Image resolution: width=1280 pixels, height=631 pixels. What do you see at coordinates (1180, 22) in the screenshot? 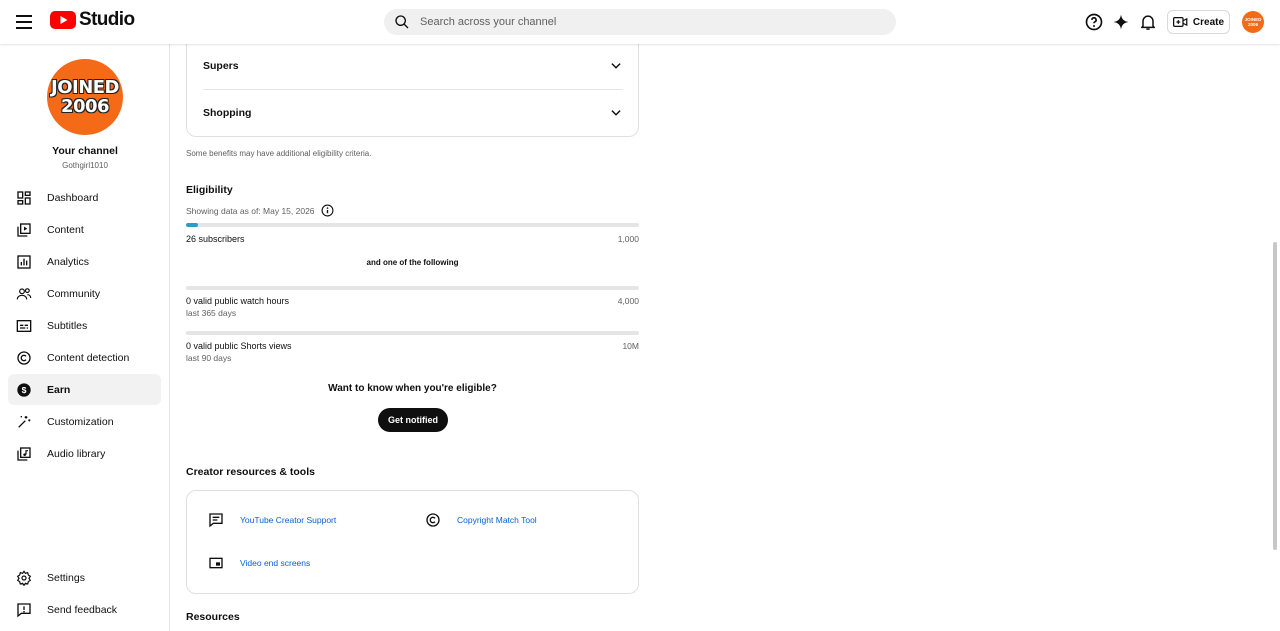
I see `create-video-icon` at bounding box center [1180, 22].